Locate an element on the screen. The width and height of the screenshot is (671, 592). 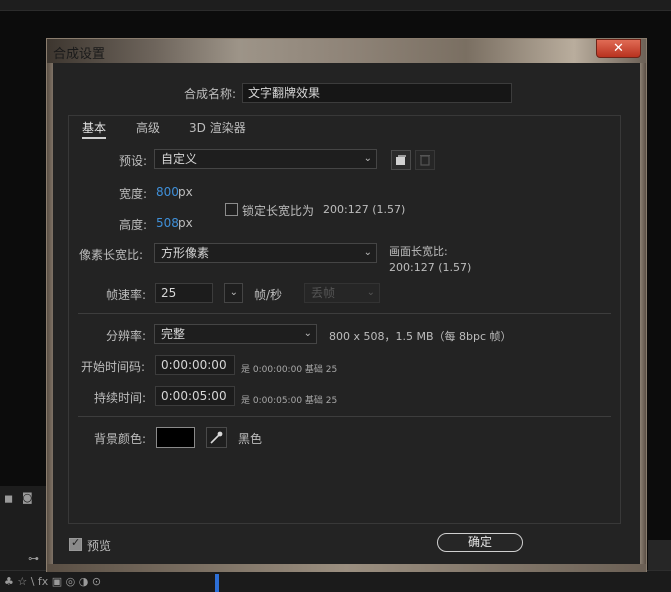
new-preset-icon is located at coordinates (401, 160).